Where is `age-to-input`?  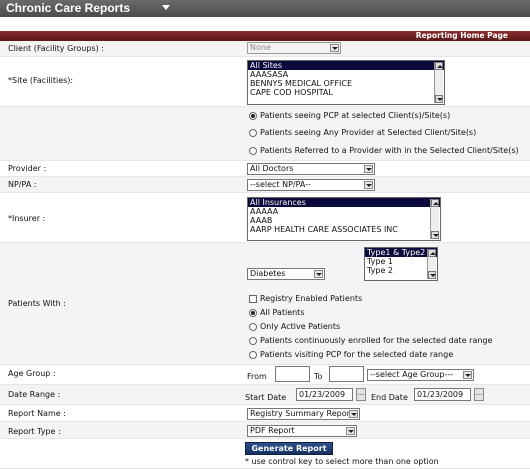 age-to-input is located at coordinates (346, 374).